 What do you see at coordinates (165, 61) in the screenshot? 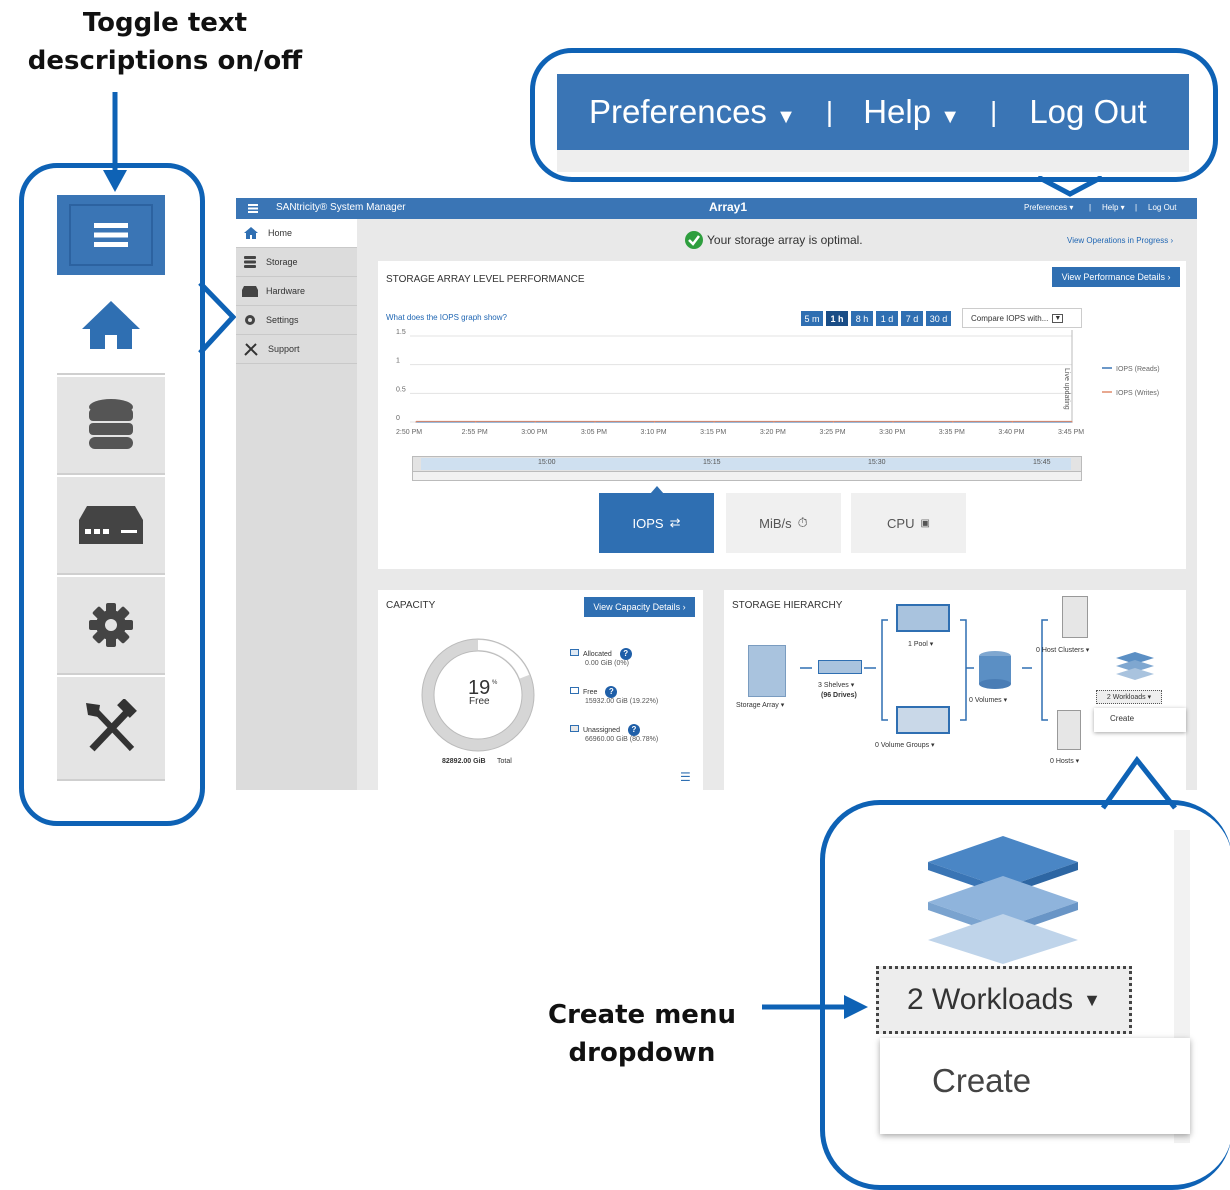
I see `toggle-annotation-line2: descriptions on/off` at bounding box center [165, 61].